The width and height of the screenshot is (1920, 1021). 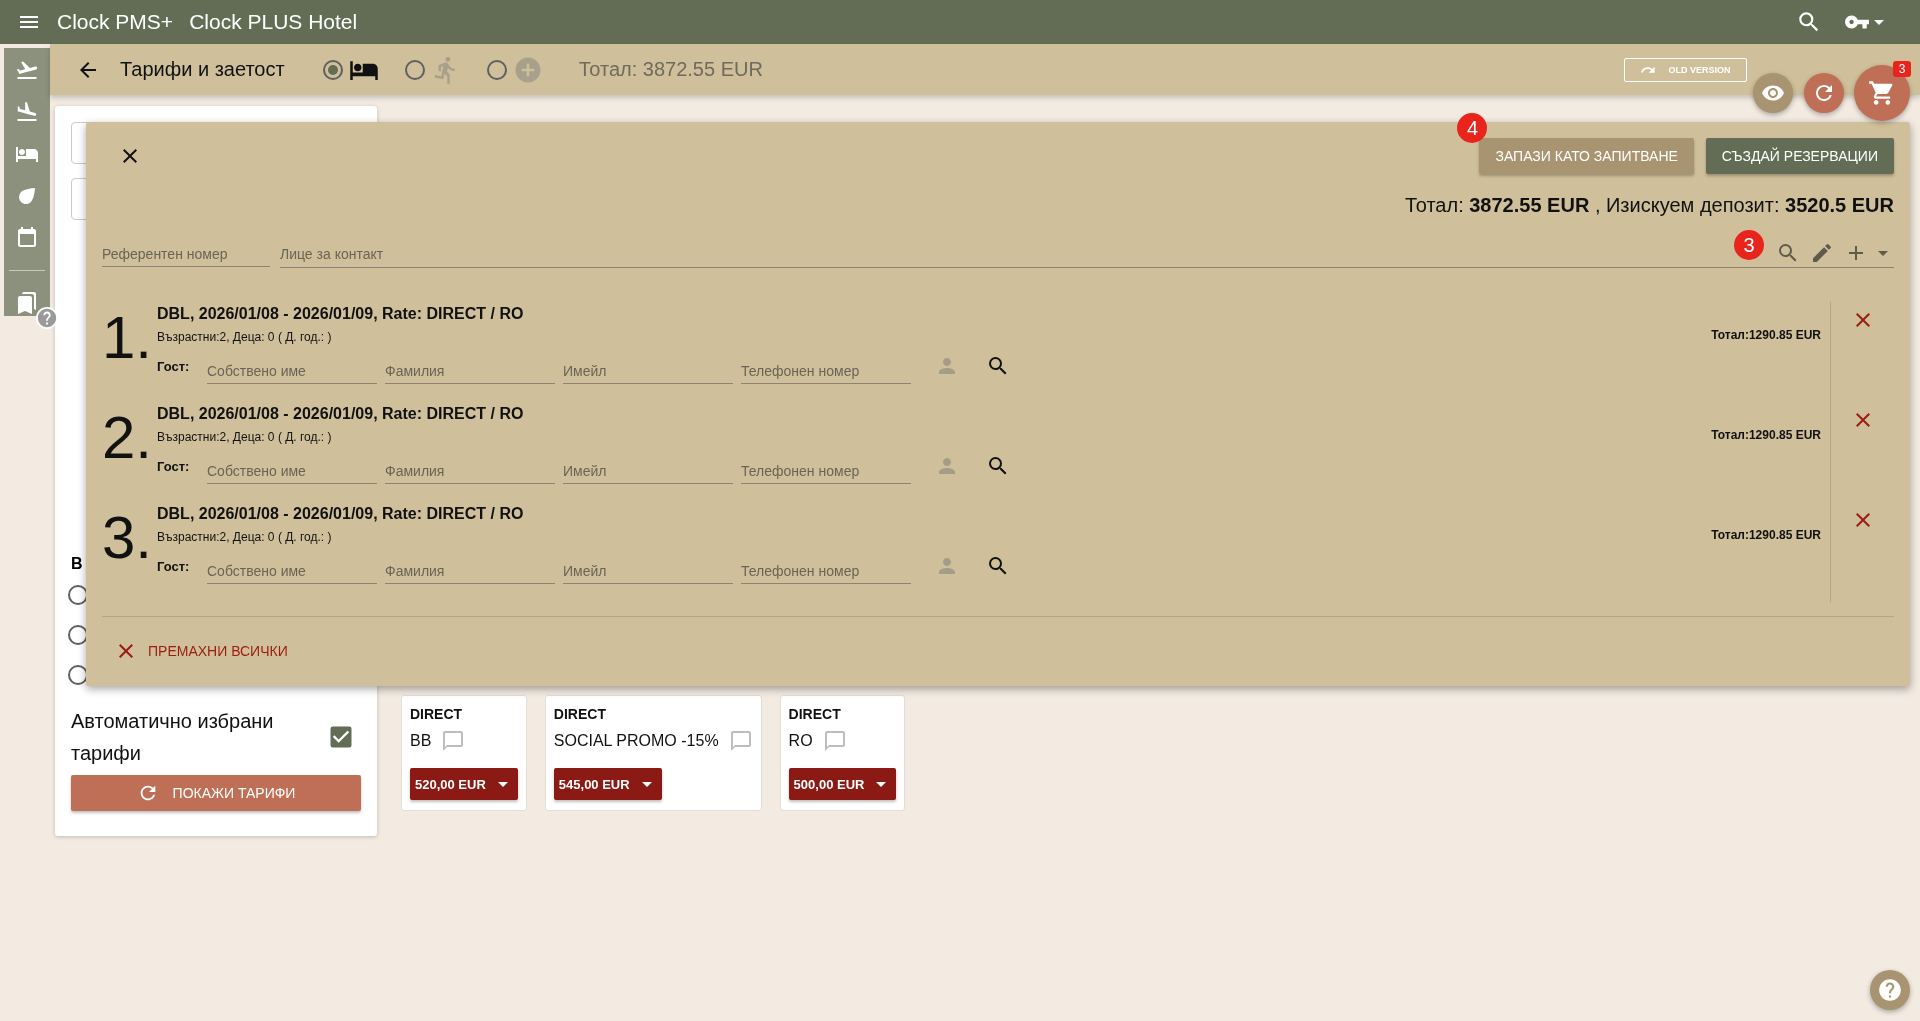 I want to click on total-text: Тотал: 3872.55 EUR, so click(x=670, y=69).